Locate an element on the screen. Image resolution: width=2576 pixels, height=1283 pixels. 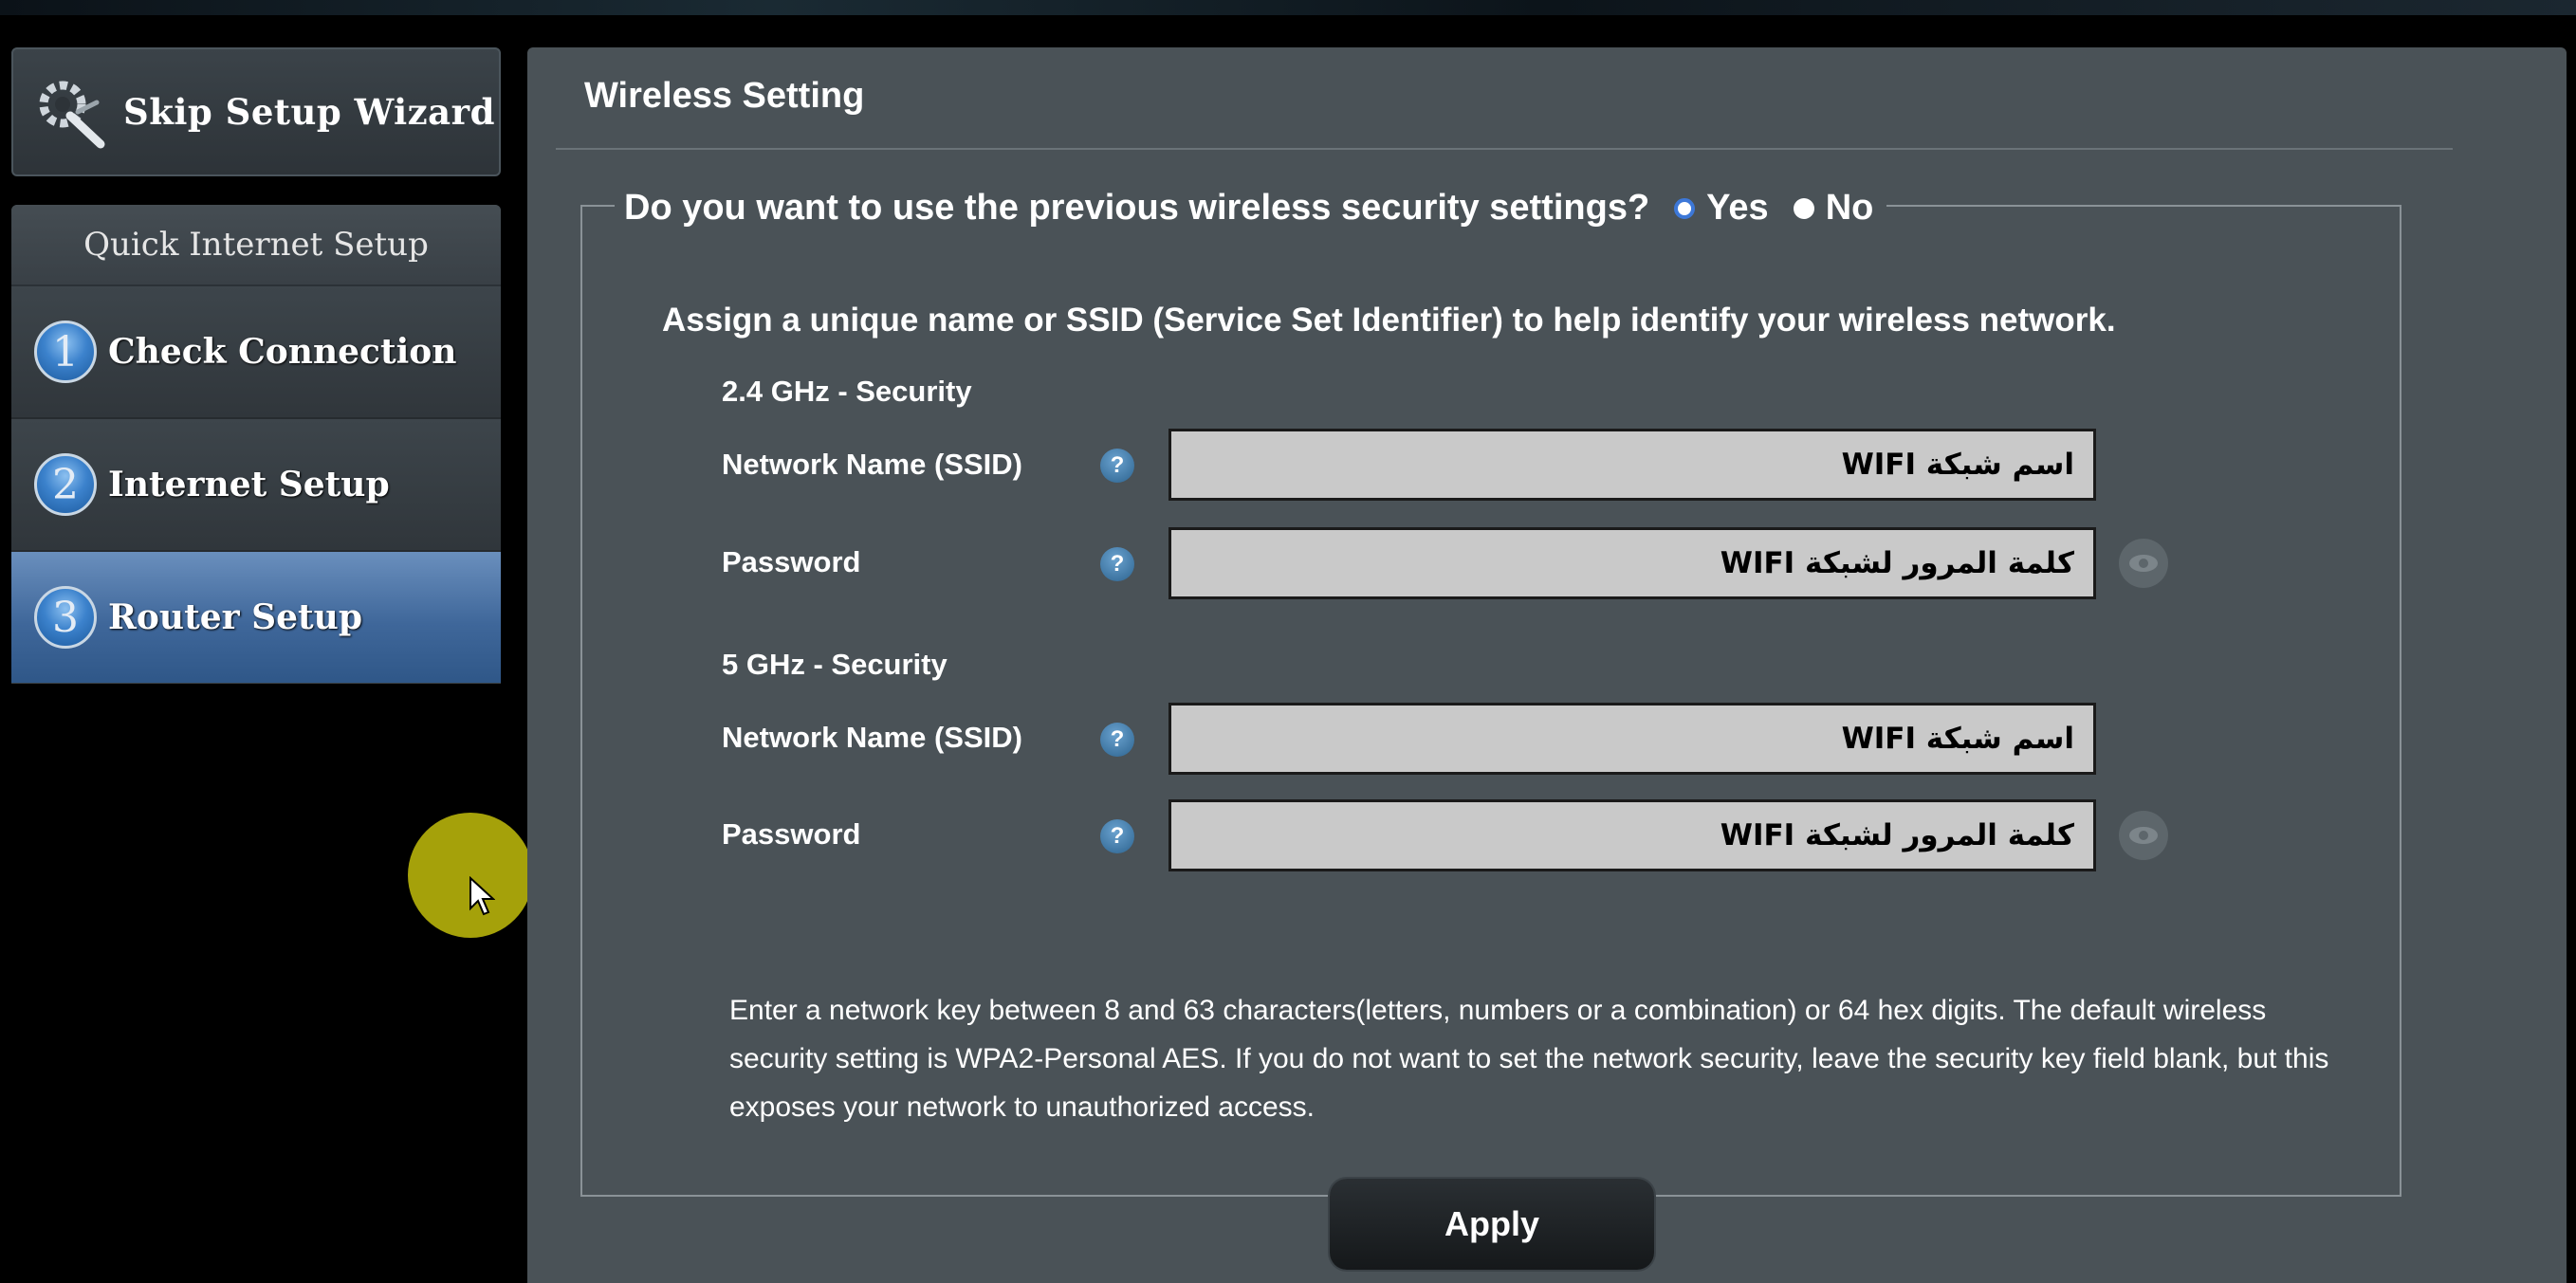
no-radio-label: No is located at coordinates (1850, 208).